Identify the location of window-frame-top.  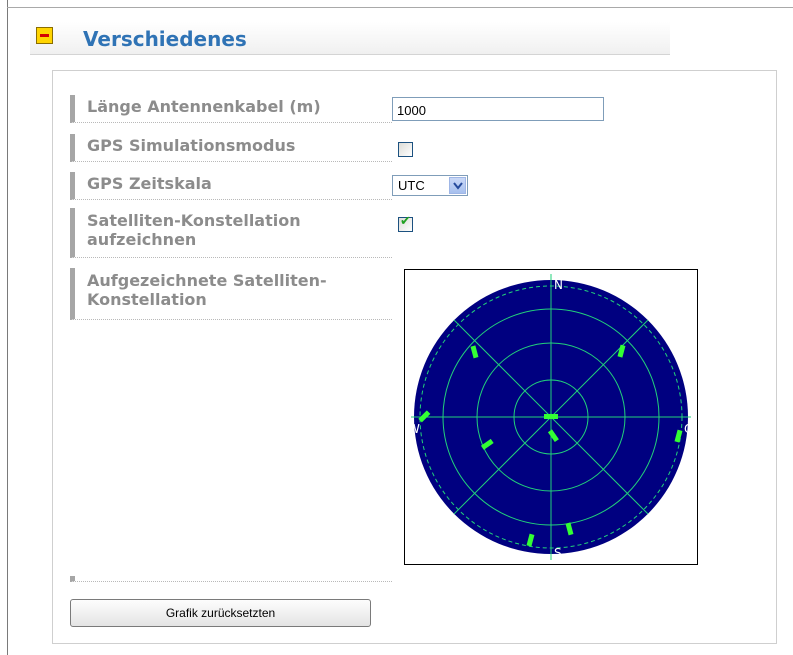
(400, 7).